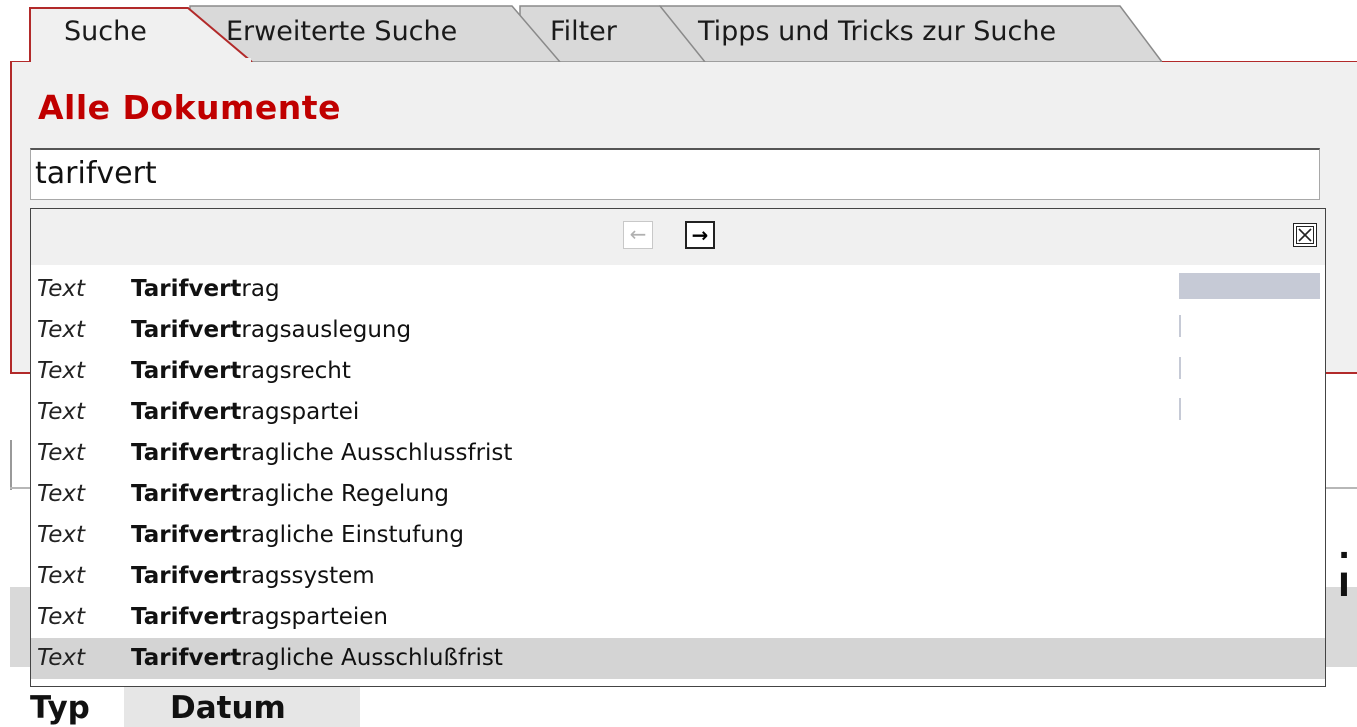 Image resolution: width=1357 pixels, height=727 pixels. I want to click on results-tab-edge, so click(11, 465).